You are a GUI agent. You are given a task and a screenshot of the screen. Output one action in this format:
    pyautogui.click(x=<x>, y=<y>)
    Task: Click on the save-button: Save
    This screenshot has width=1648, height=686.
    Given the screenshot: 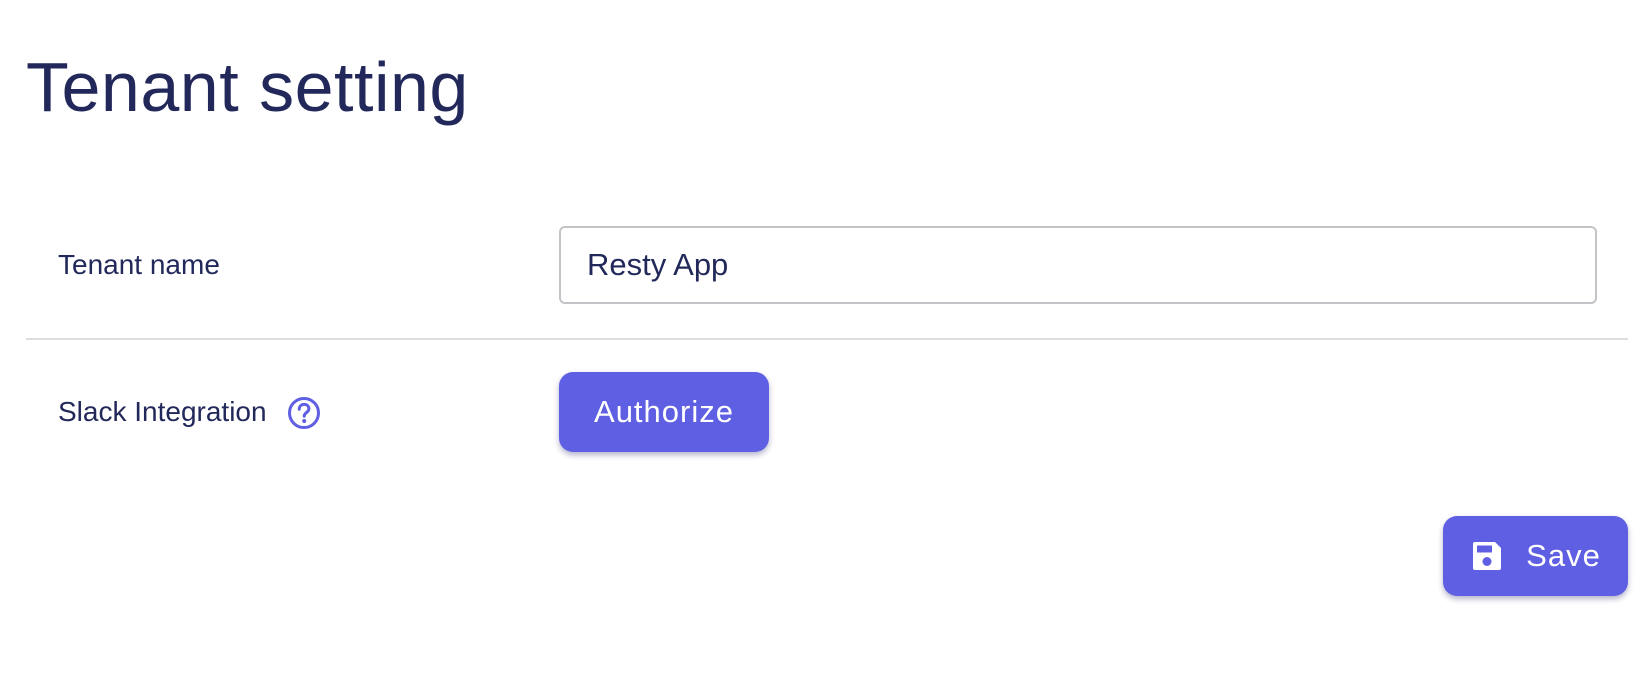 What is the action you would take?
    pyautogui.click(x=1535, y=556)
    